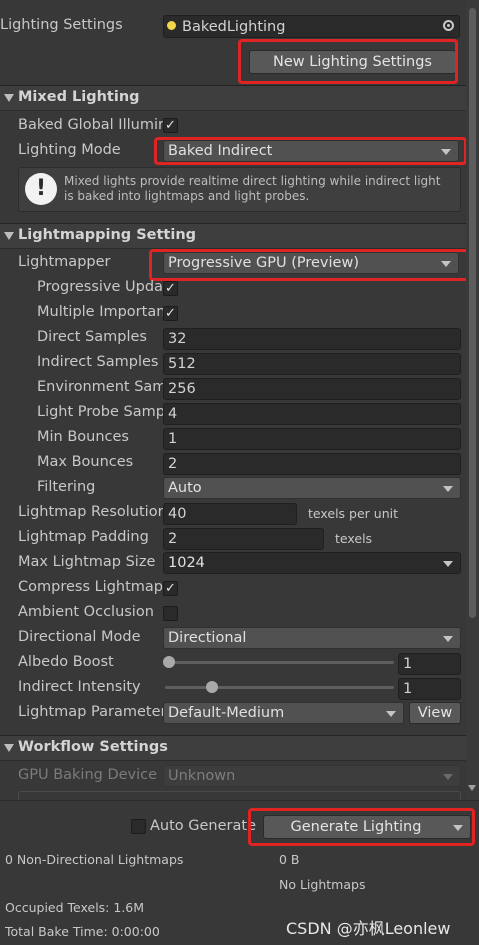 Image resolution: width=479 pixels, height=945 pixels. I want to click on albedo-boost-slider-thumb, so click(169, 662).